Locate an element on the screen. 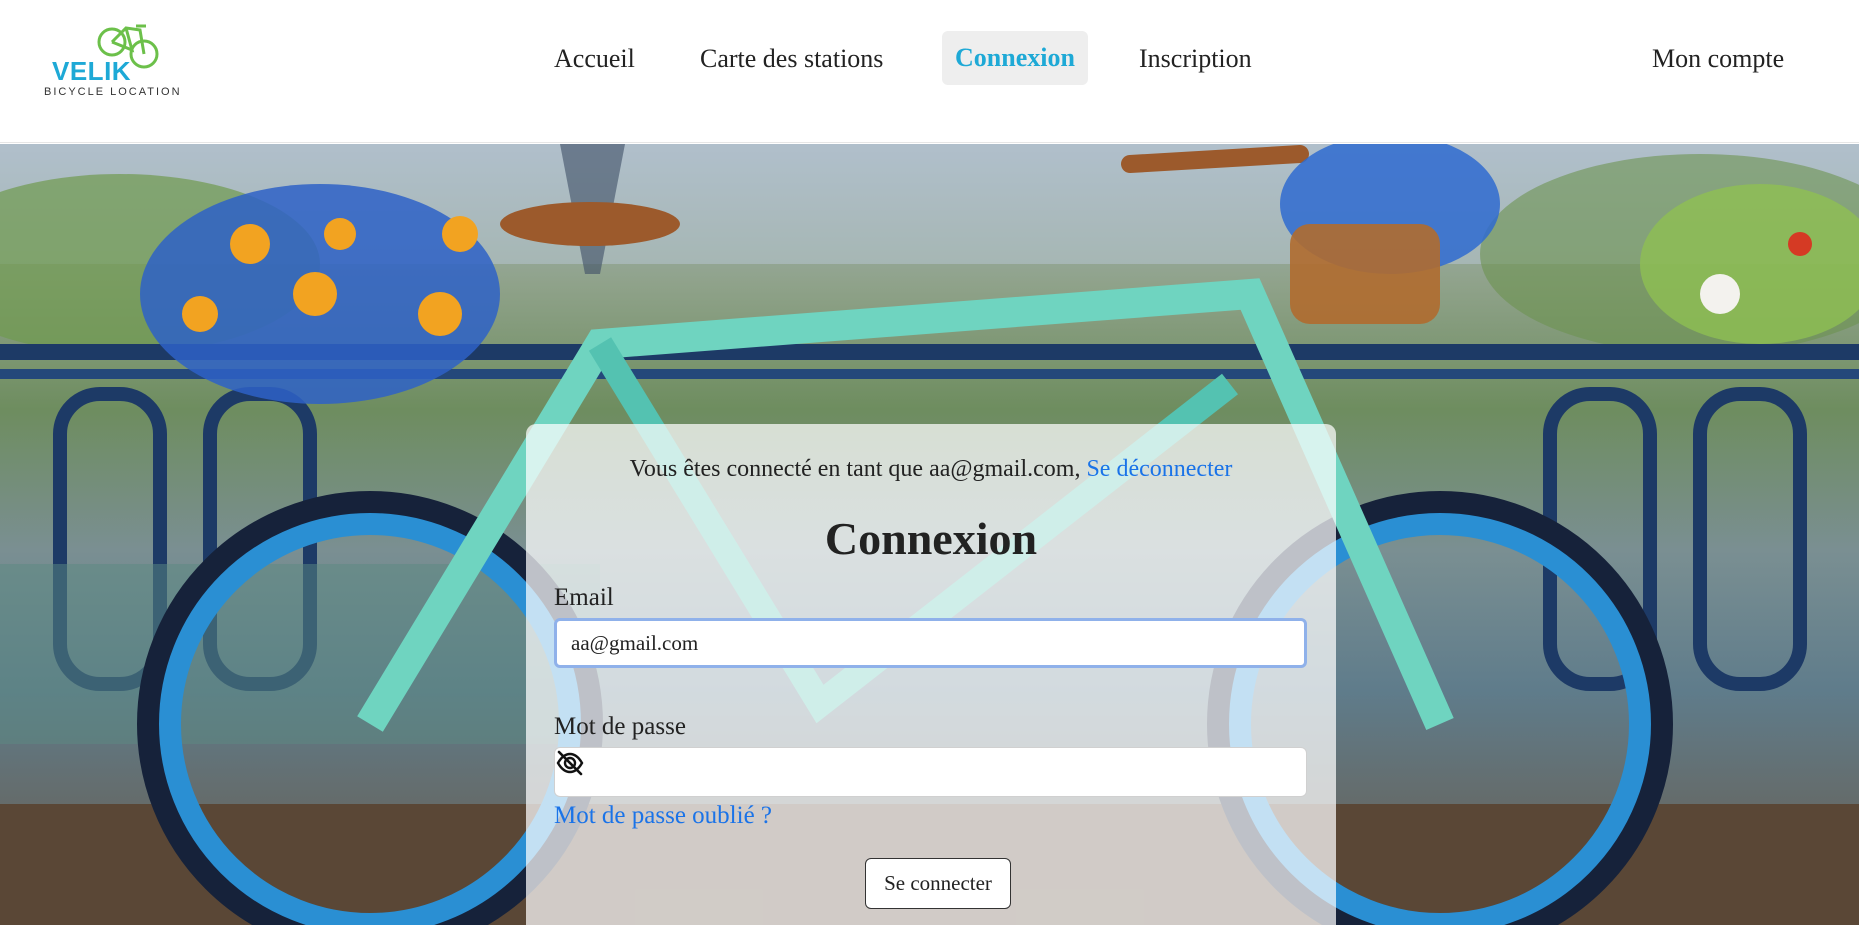  logo-name: VELIK is located at coordinates (92, 71).